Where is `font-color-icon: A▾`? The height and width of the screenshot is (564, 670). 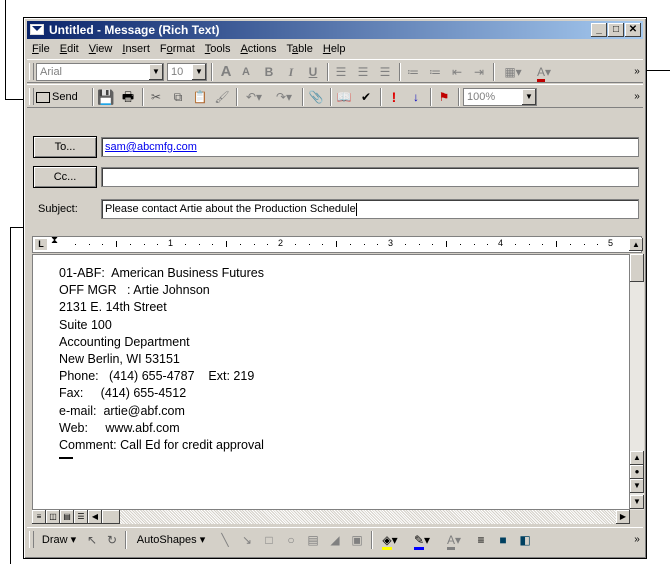 font-color-icon: A▾ is located at coordinates (544, 72).